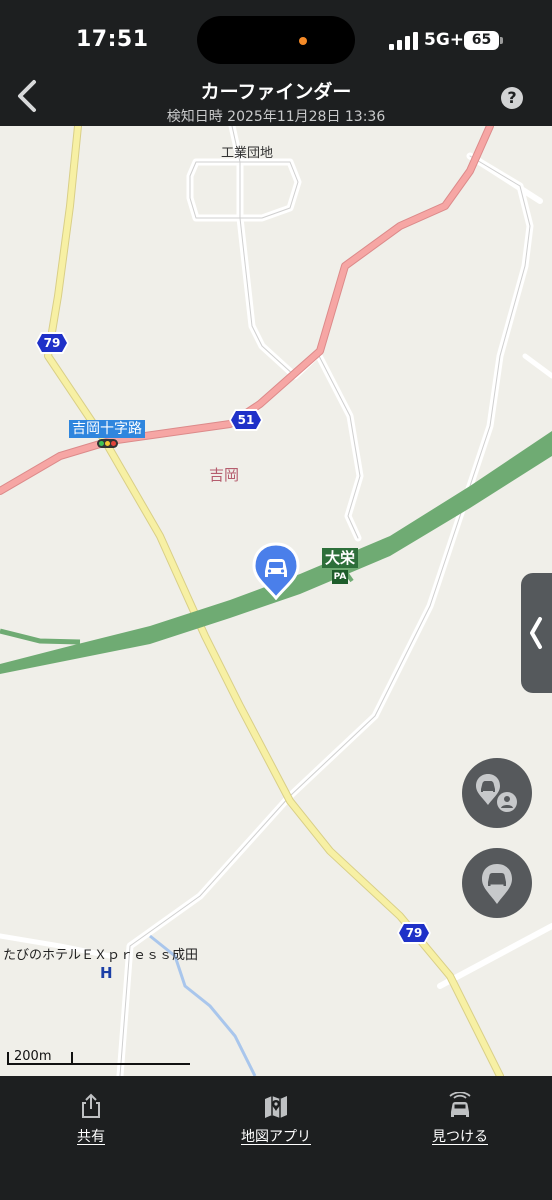  Describe the element at coordinates (33, 1056) in the screenshot. I see `scale-label: 200m` at that location.